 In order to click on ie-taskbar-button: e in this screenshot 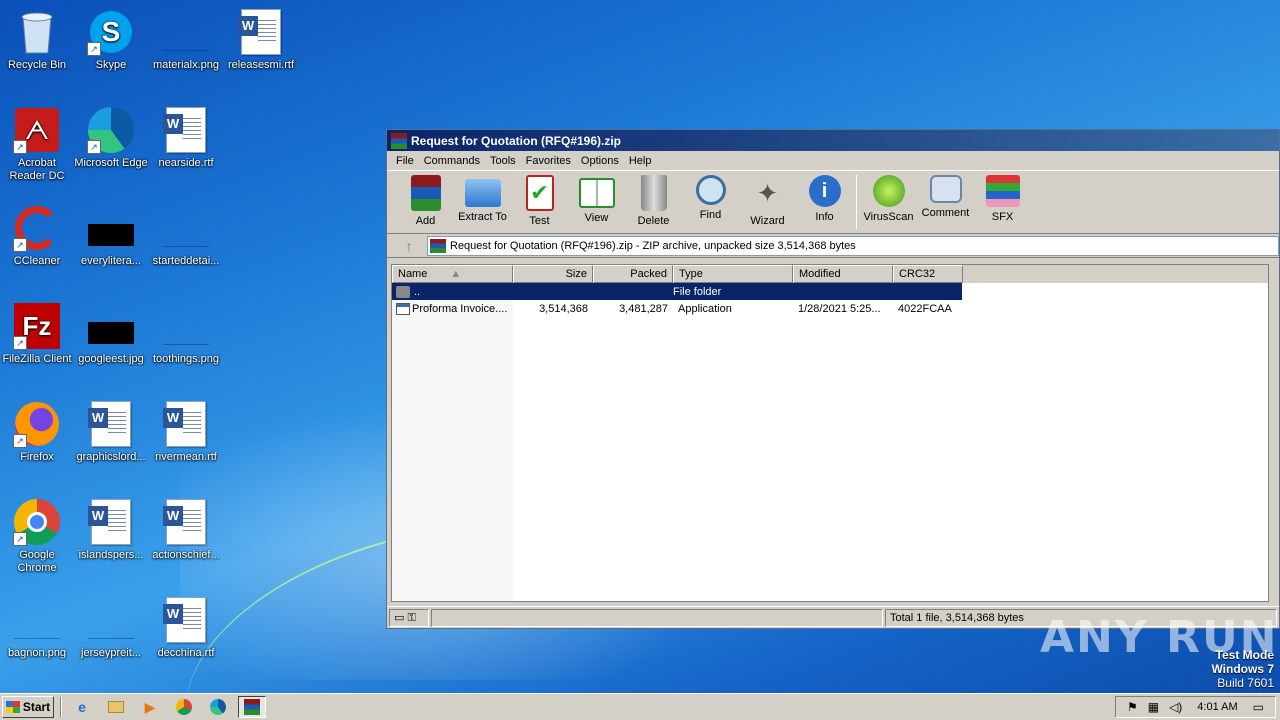, I will do `click(82, 707)`.